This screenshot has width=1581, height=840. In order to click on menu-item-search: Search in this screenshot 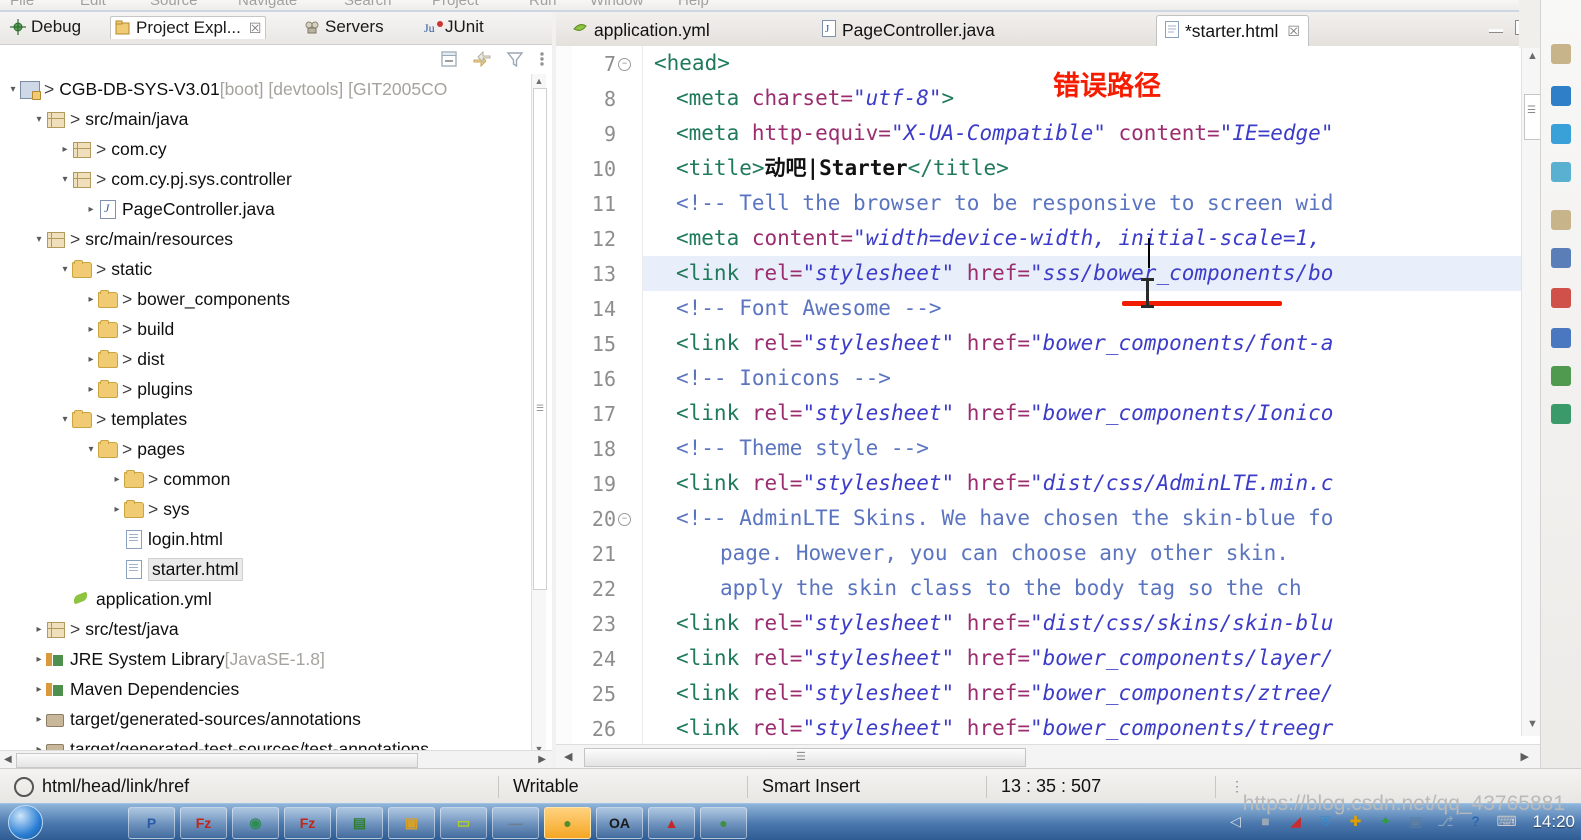, I will do `click(368, 4)`.